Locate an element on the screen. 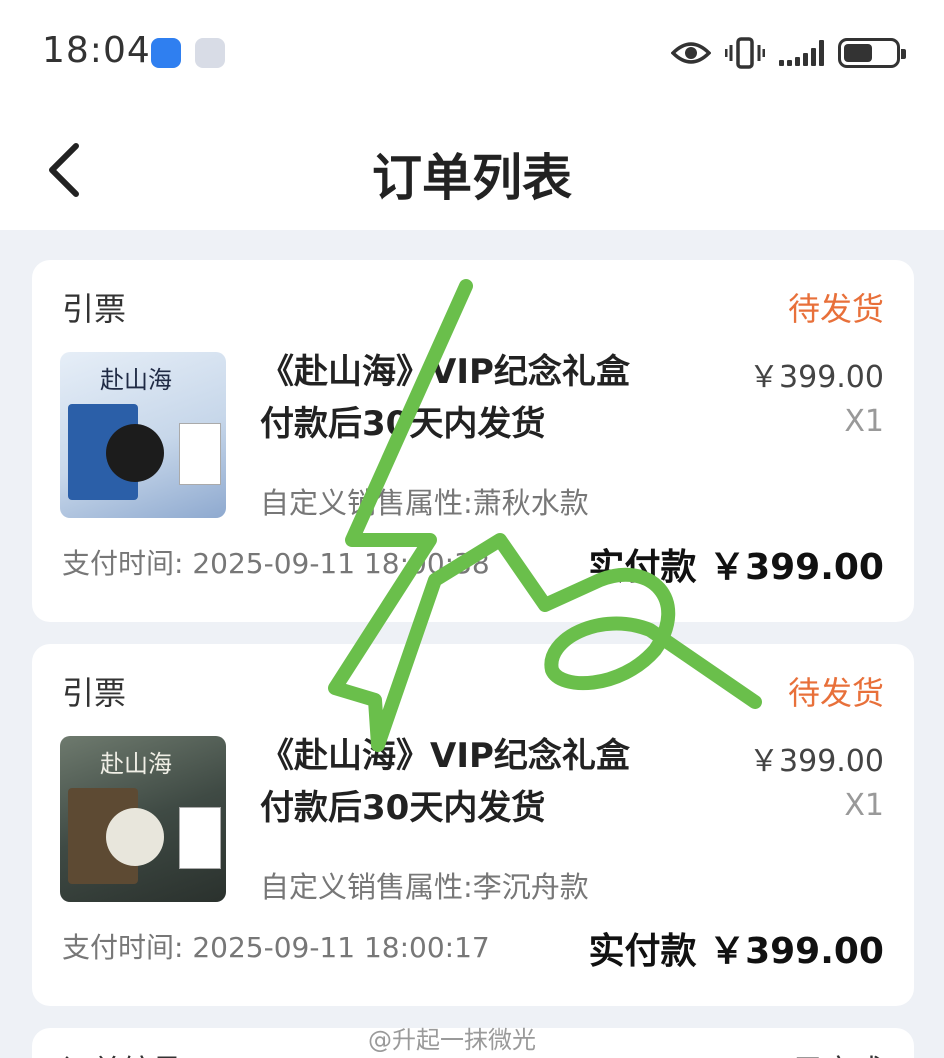 This screenshot has width=944, height=1058. eye-icon is located at coordinates (691, 53).